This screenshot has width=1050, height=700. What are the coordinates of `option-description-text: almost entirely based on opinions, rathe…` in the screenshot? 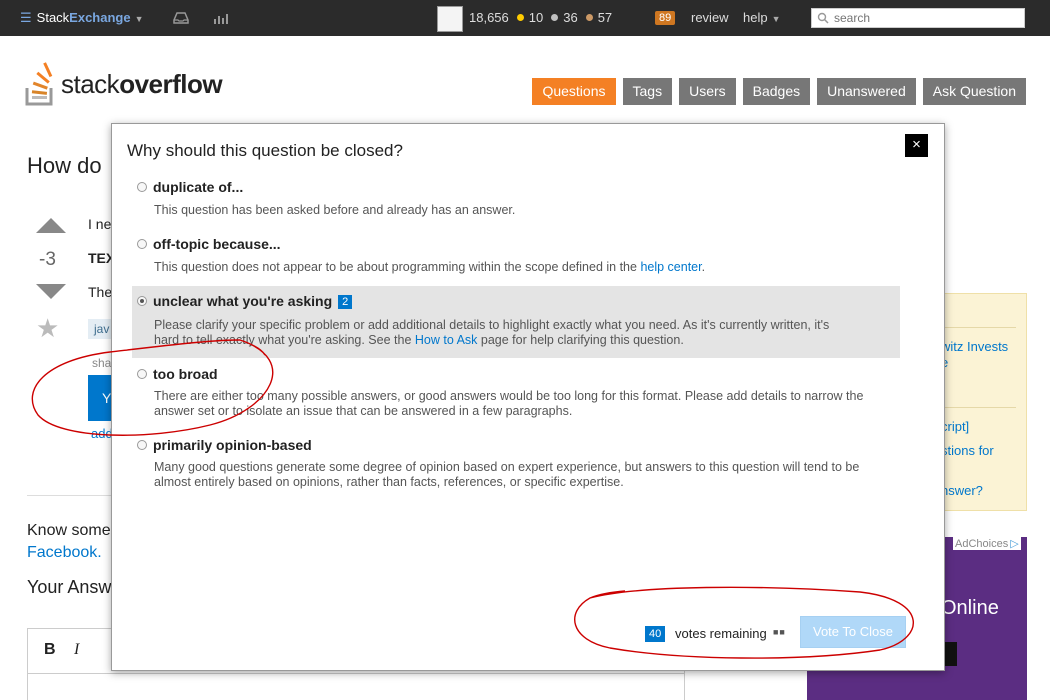 It's located at (389, 482).